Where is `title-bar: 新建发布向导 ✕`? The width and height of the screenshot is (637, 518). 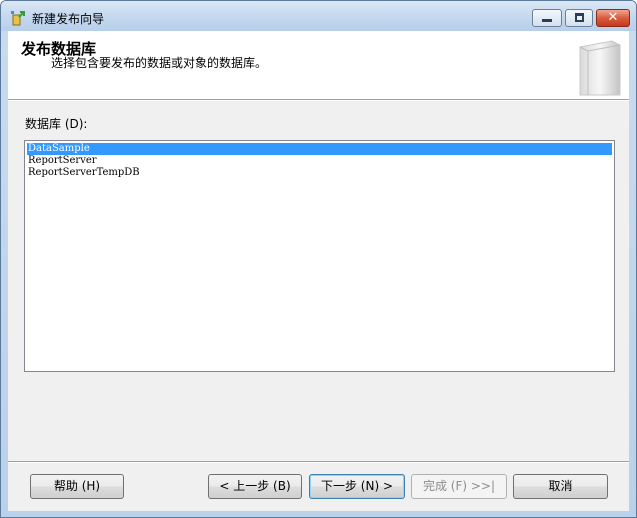 title-bar: 新建发布向导 ✕ is located at coordinates (318, 16).